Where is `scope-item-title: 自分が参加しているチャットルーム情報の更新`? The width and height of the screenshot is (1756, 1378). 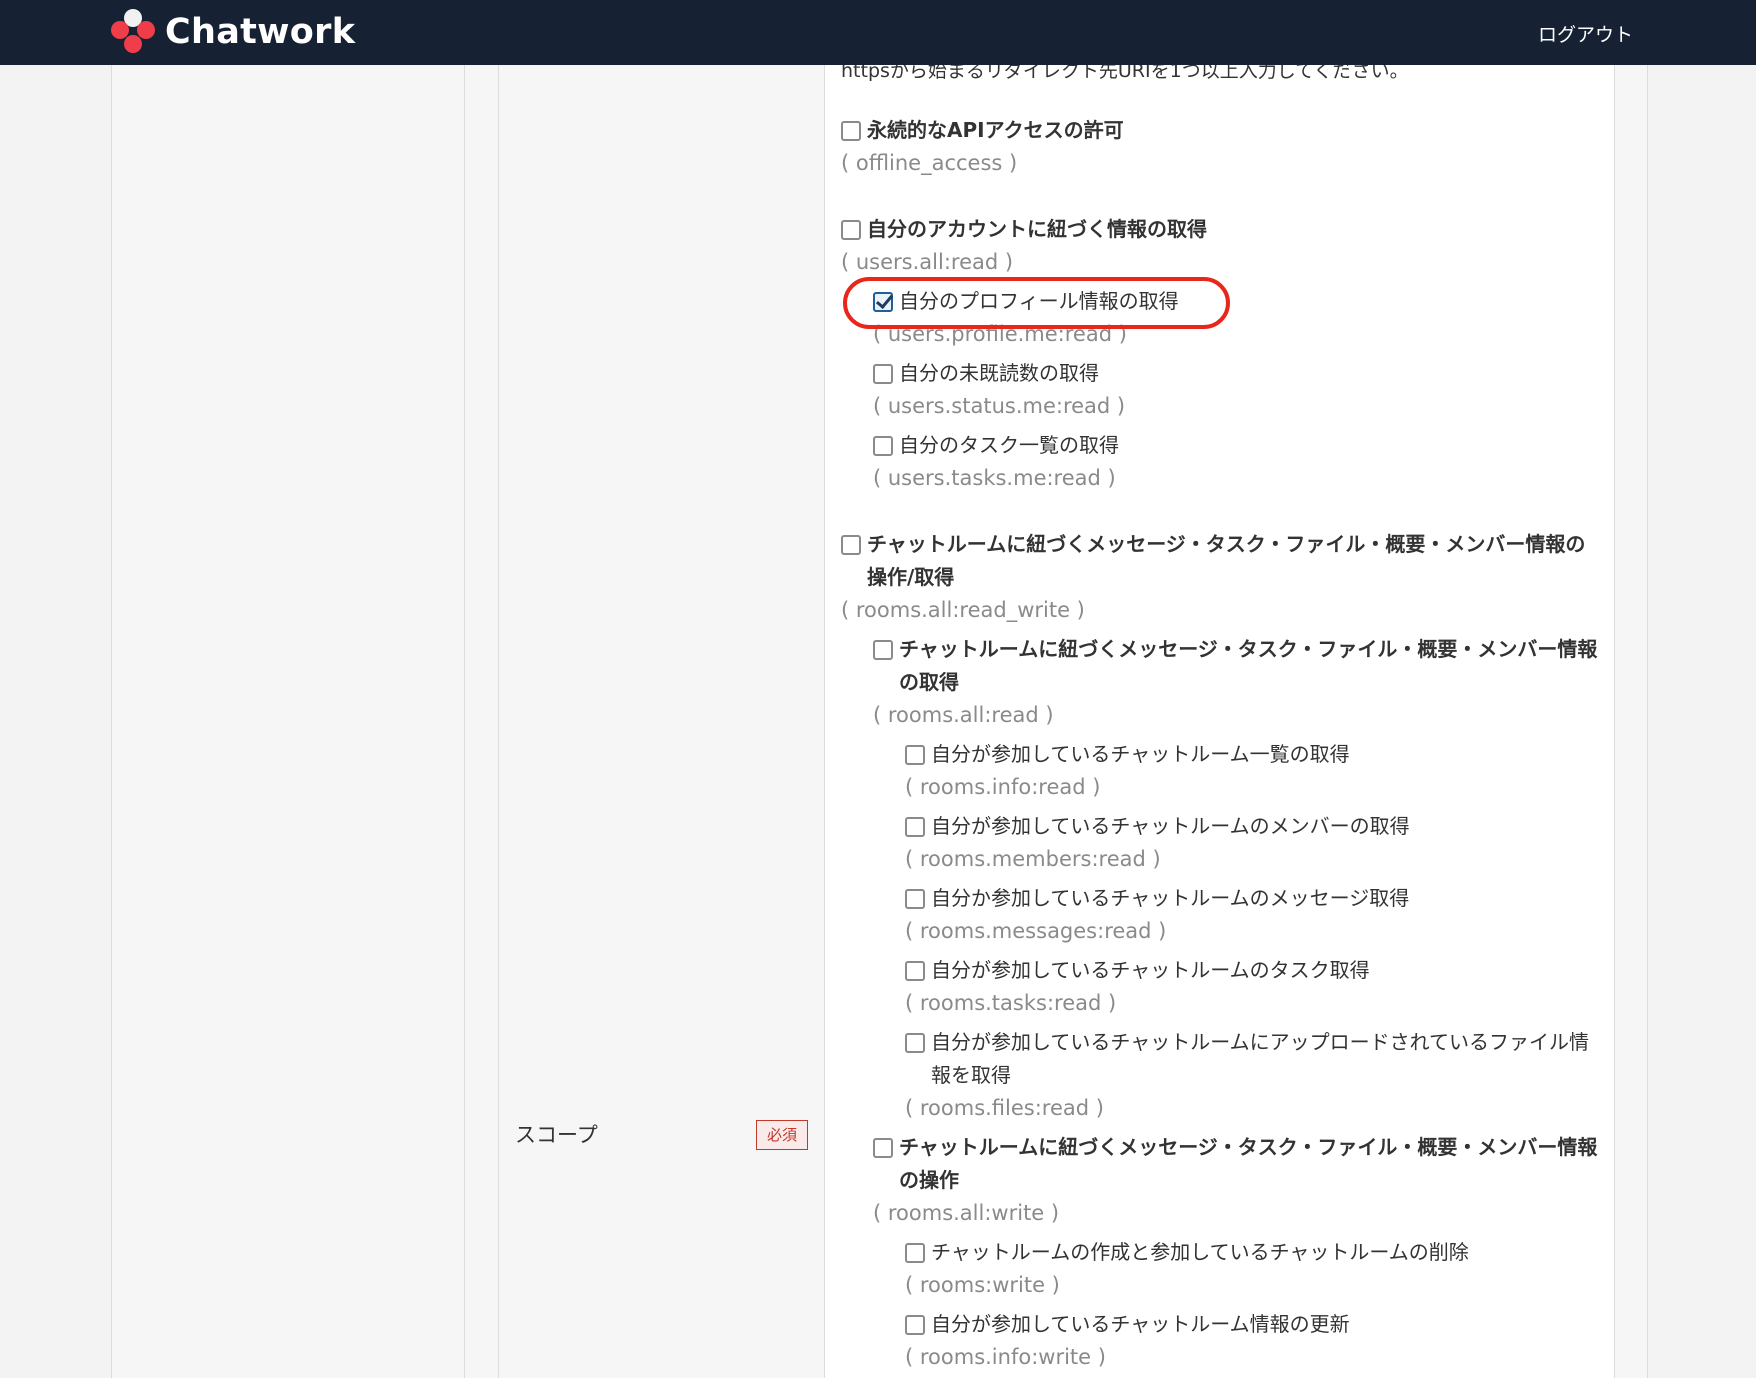
scope-item-title: 自分が参加しているチャットルーム情報の更新 is located at coordinates (1253, 1324).